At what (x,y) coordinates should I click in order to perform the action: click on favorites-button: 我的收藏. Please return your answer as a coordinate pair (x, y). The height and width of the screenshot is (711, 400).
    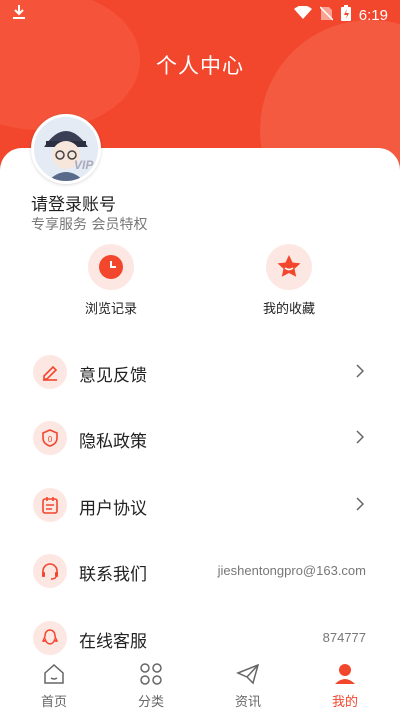
    Looking at the image, I should click on (289, 280).